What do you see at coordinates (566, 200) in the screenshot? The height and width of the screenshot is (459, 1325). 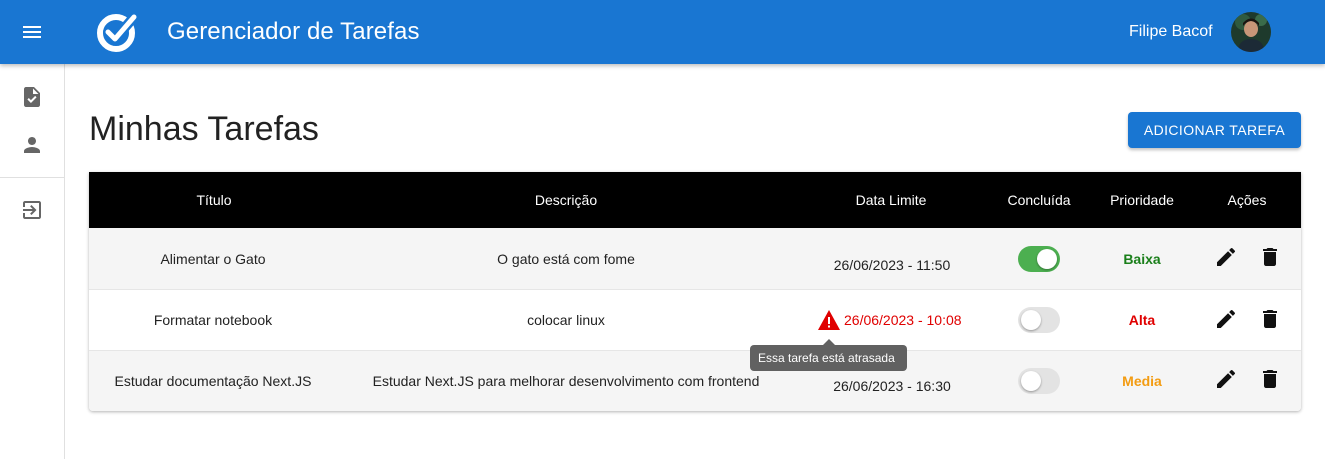 I see `column-header-descricao: Descrição` at bounding box center [566, 200].